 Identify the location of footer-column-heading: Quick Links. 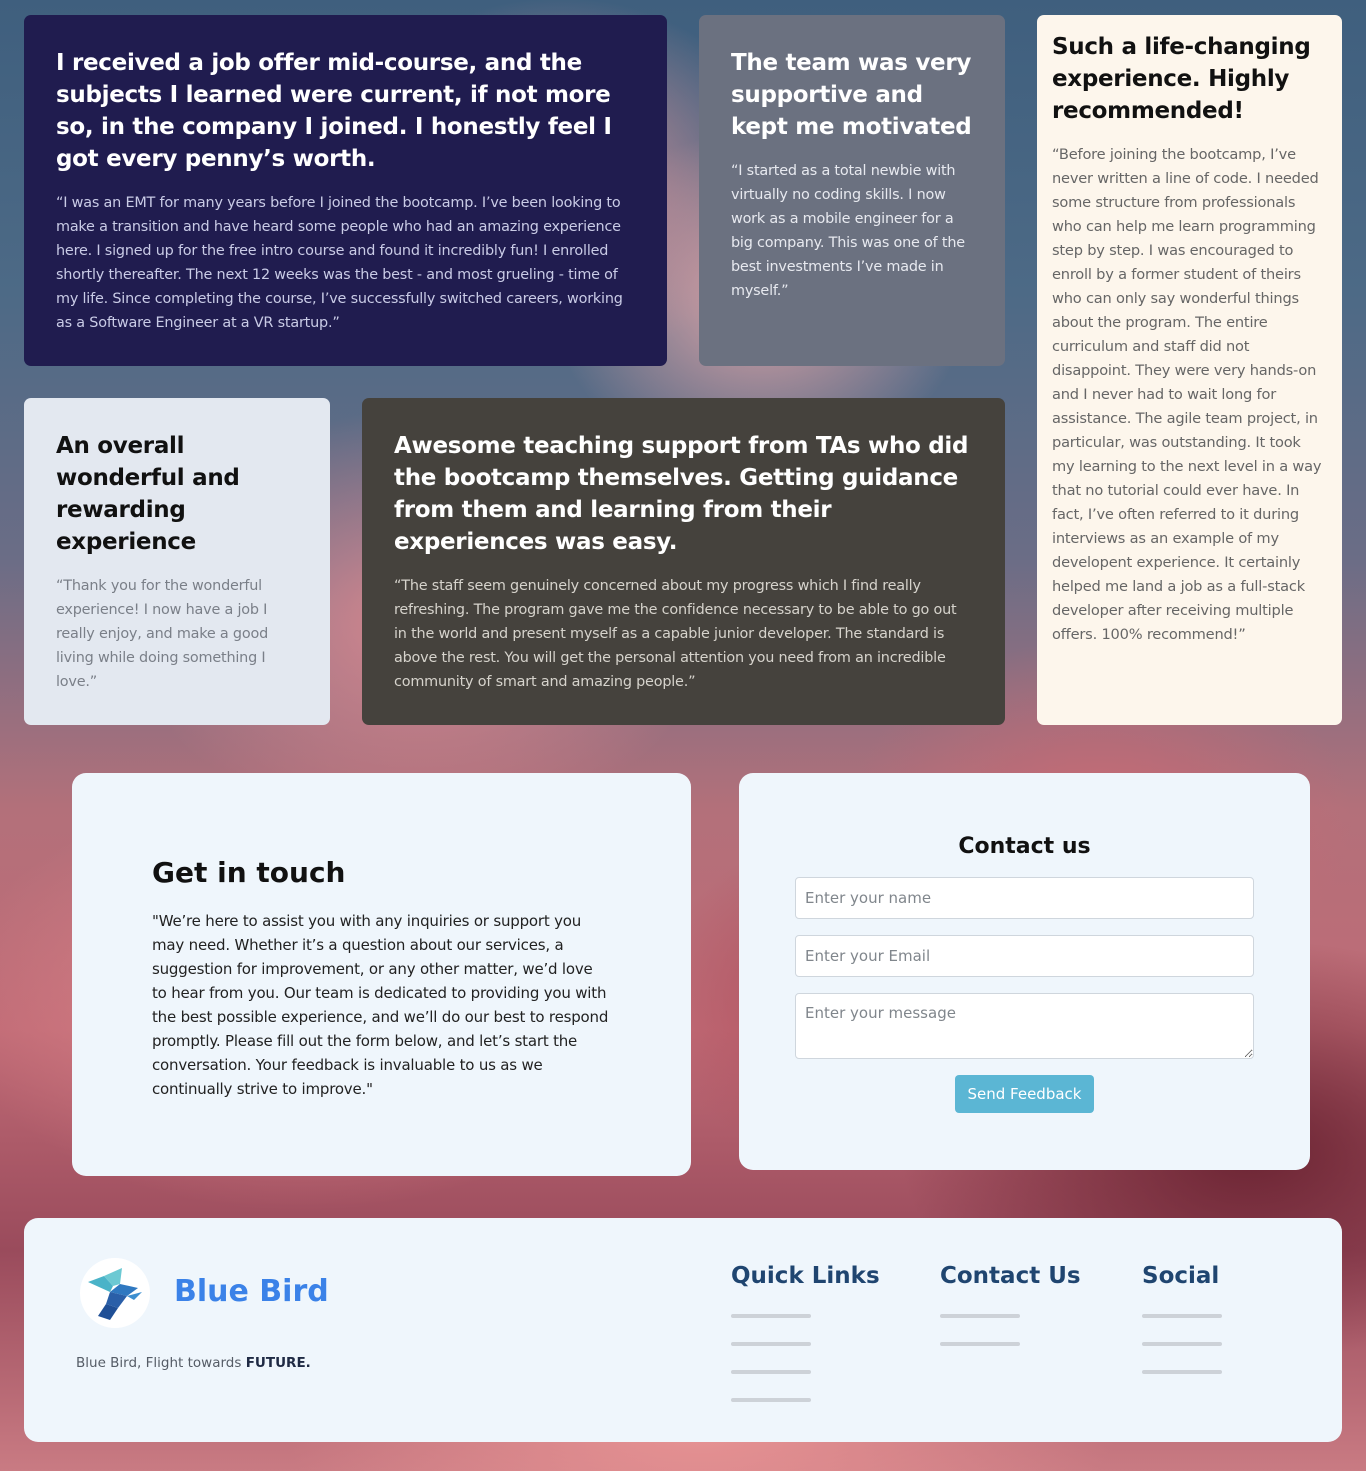
(805, 1276).